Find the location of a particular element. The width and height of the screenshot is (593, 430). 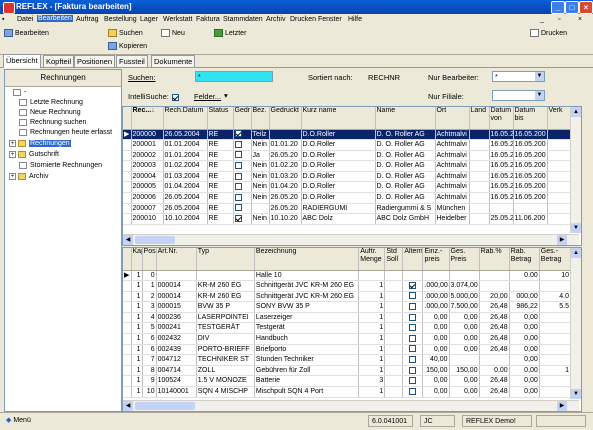

menu-drucken: Drucken is located at coordinates (303, 19).